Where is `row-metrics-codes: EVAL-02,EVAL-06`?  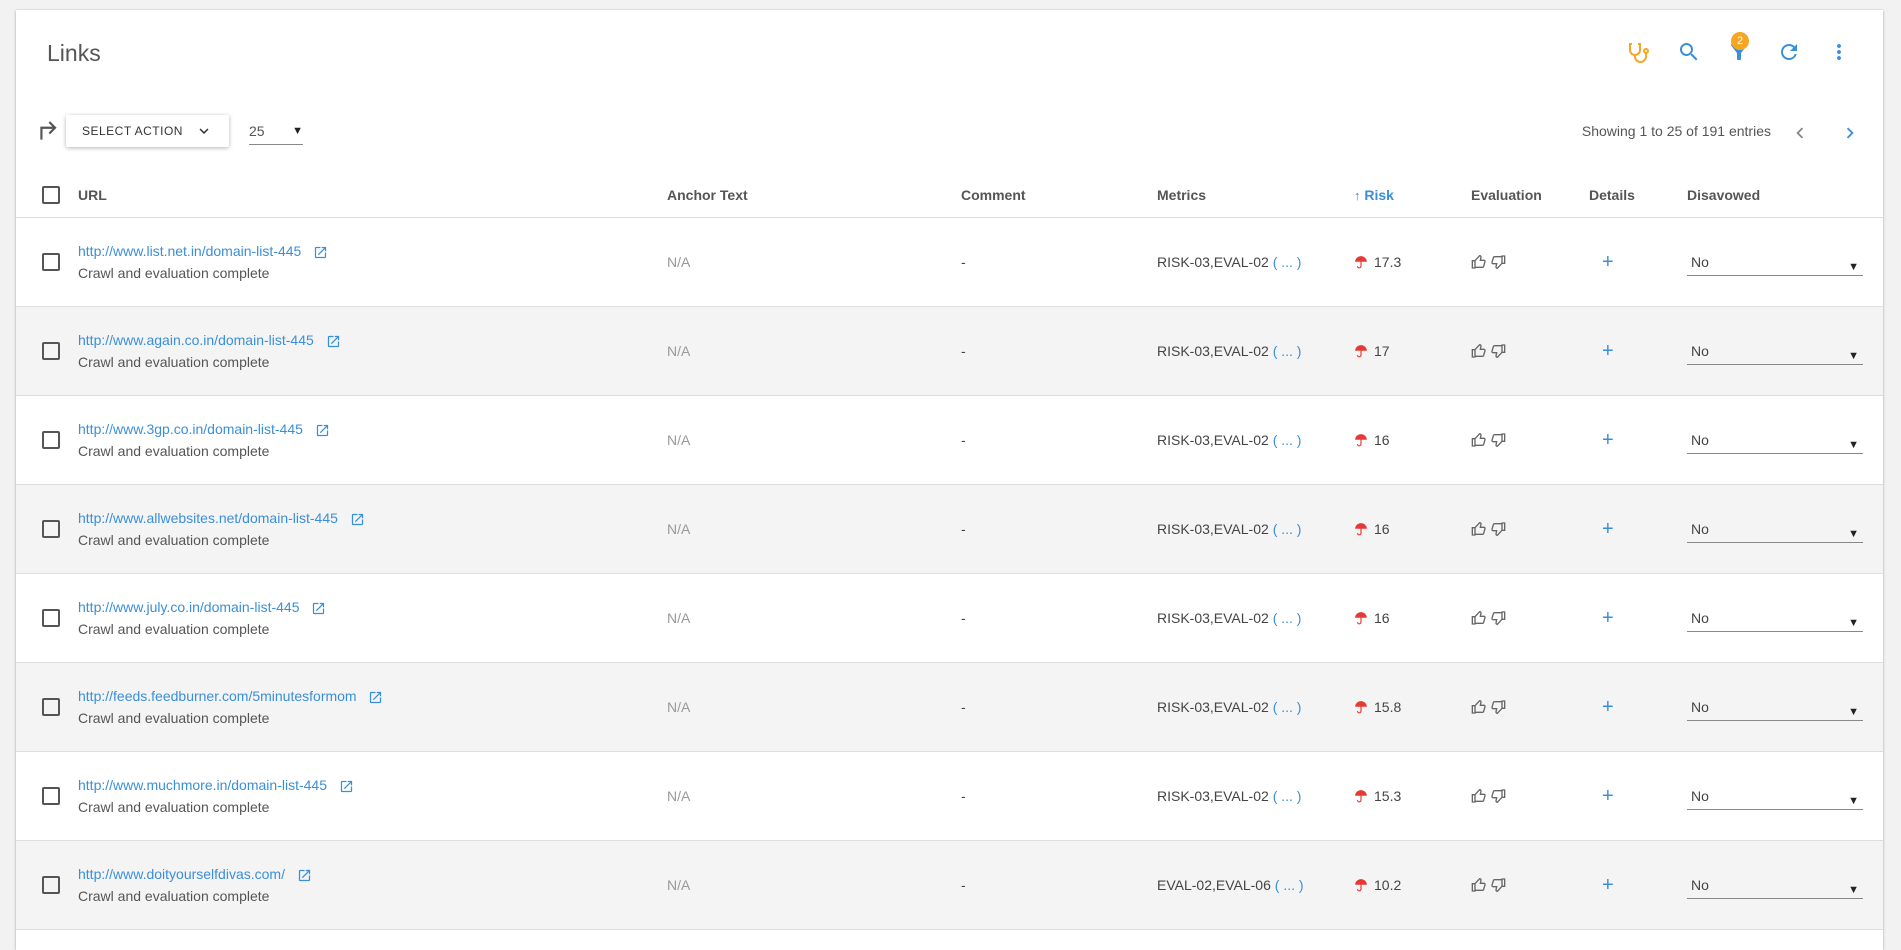
row-metrics-codes: EVAL-02,EVAL-06 is located at coordinates (1214, 885).